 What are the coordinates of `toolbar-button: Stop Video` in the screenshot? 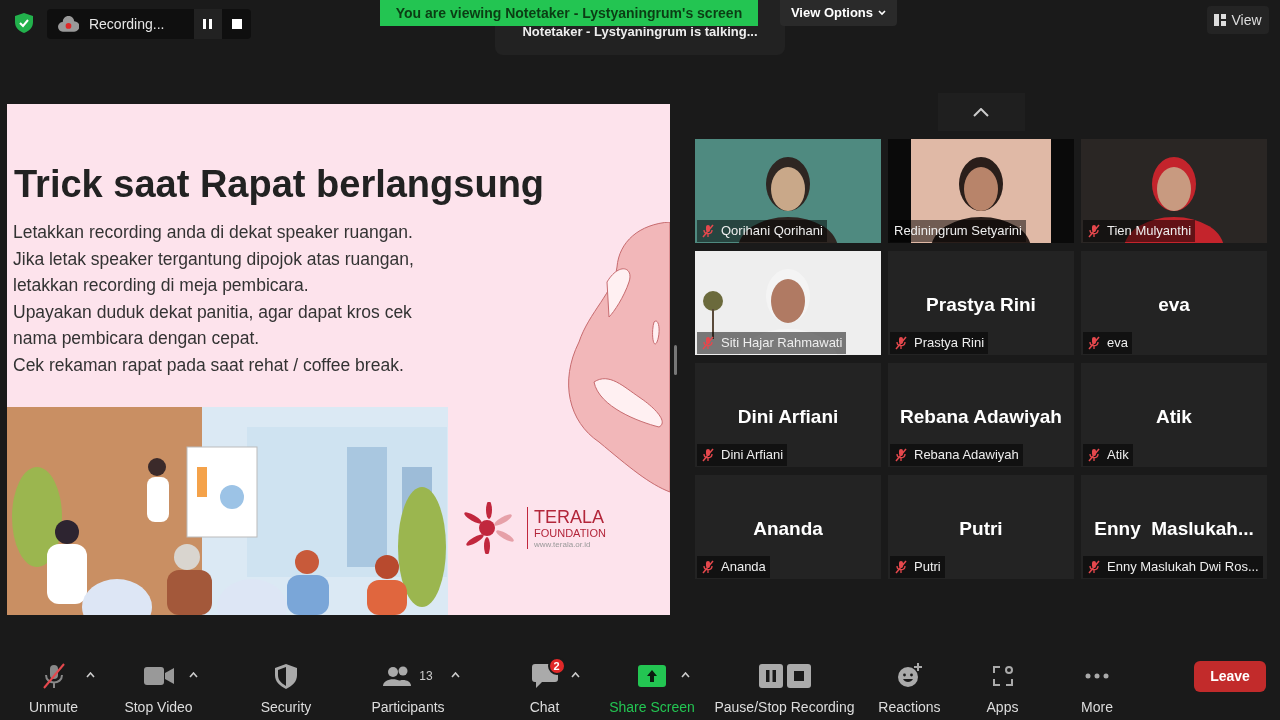 It's located at (158, 690).